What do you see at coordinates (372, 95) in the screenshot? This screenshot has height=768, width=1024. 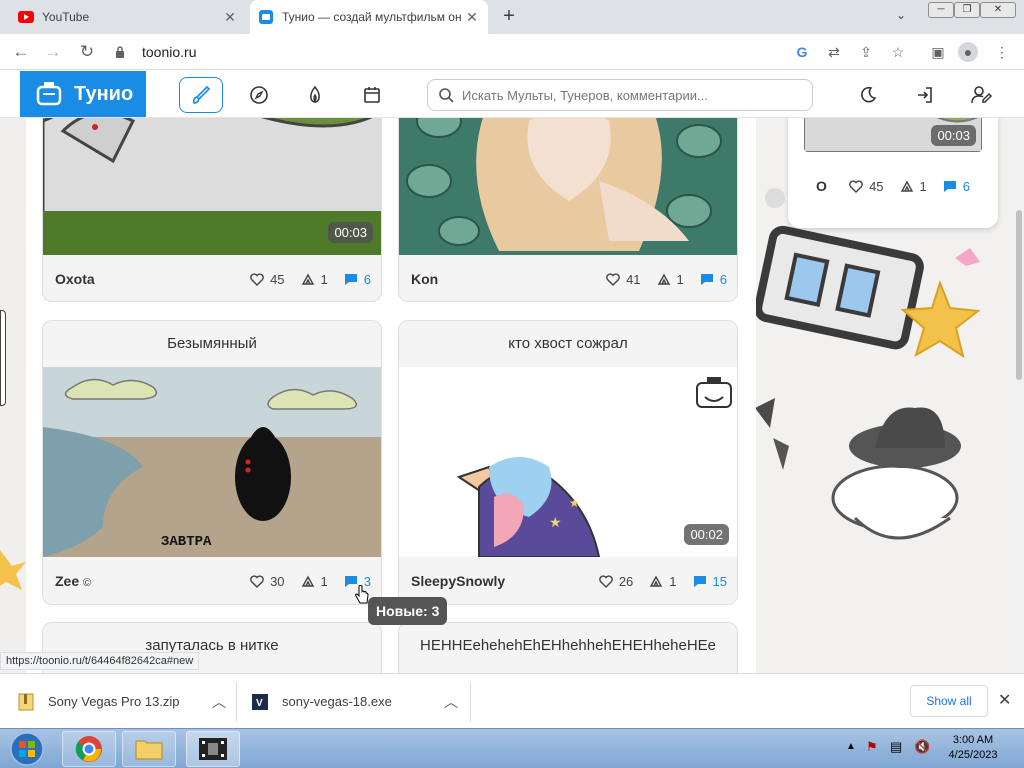 I see `nav-calendar-button` at bounding box center [372, 95].